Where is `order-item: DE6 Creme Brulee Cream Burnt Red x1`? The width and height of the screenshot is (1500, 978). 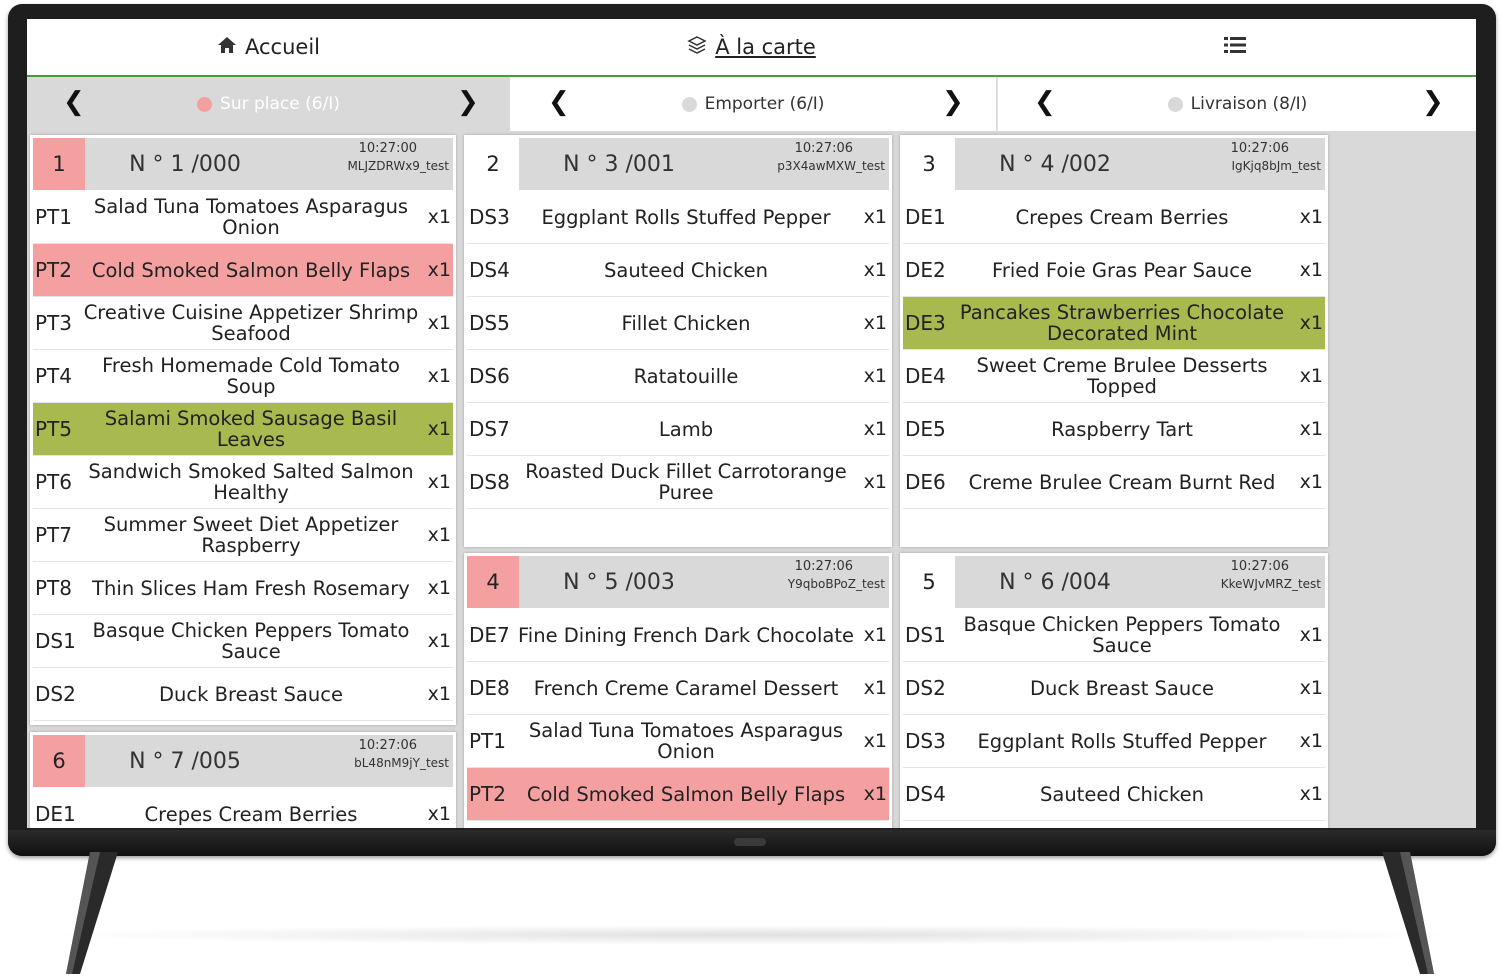 order-item: DE6 Creme Brulee Cream Burnt Red x1 is located at coordinates (1114, 482).